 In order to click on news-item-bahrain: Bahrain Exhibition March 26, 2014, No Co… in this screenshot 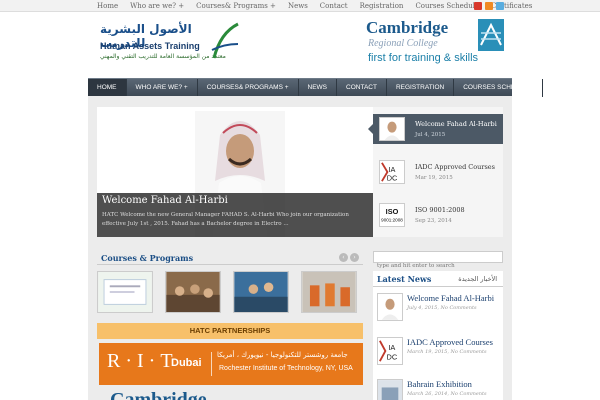, I will do `click(438, 388)`.